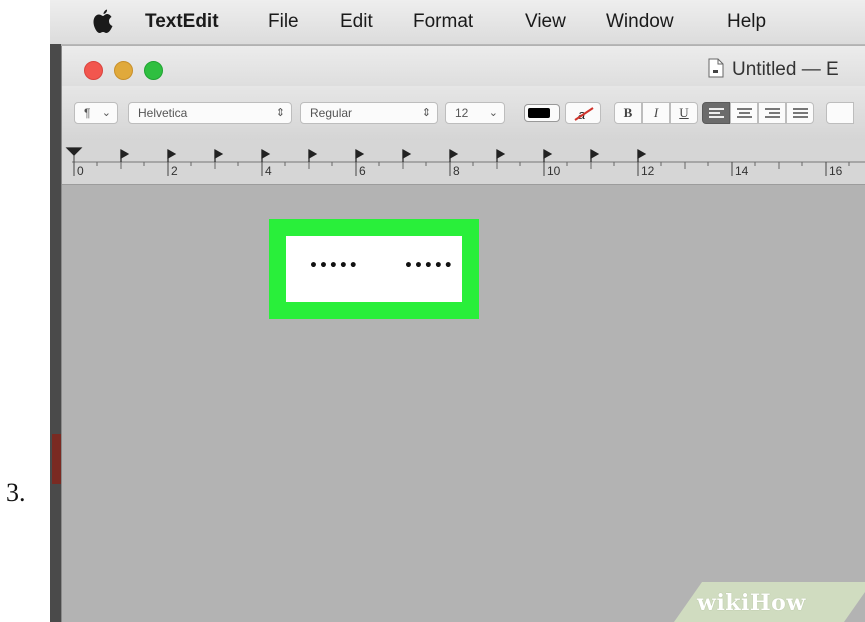 The width and height of the screenshot is (865, 622). Describe the element at coordinates (716, 68) in the screenshot. I see `document-icon` at that location.